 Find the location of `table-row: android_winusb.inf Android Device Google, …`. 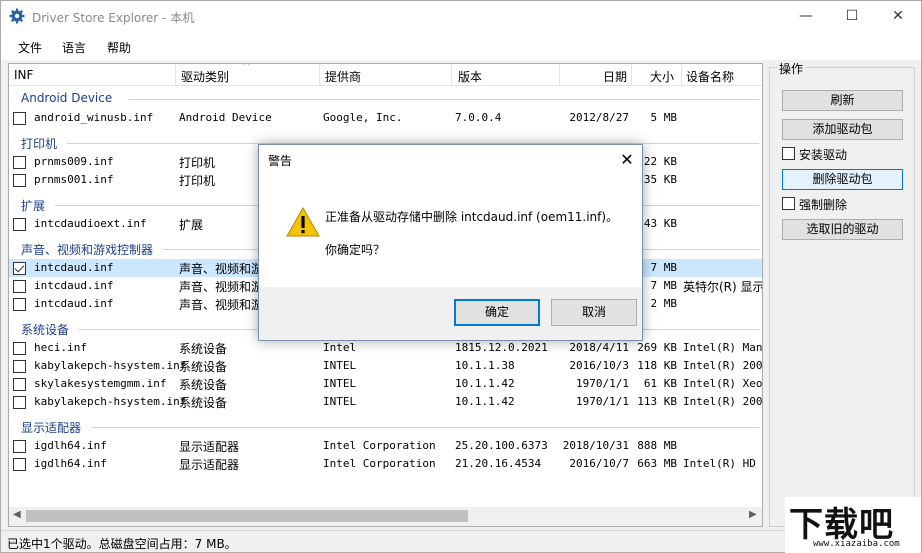

table-row: android_winusb.inf Android Device Google, … is located at coordinates (385, 118).